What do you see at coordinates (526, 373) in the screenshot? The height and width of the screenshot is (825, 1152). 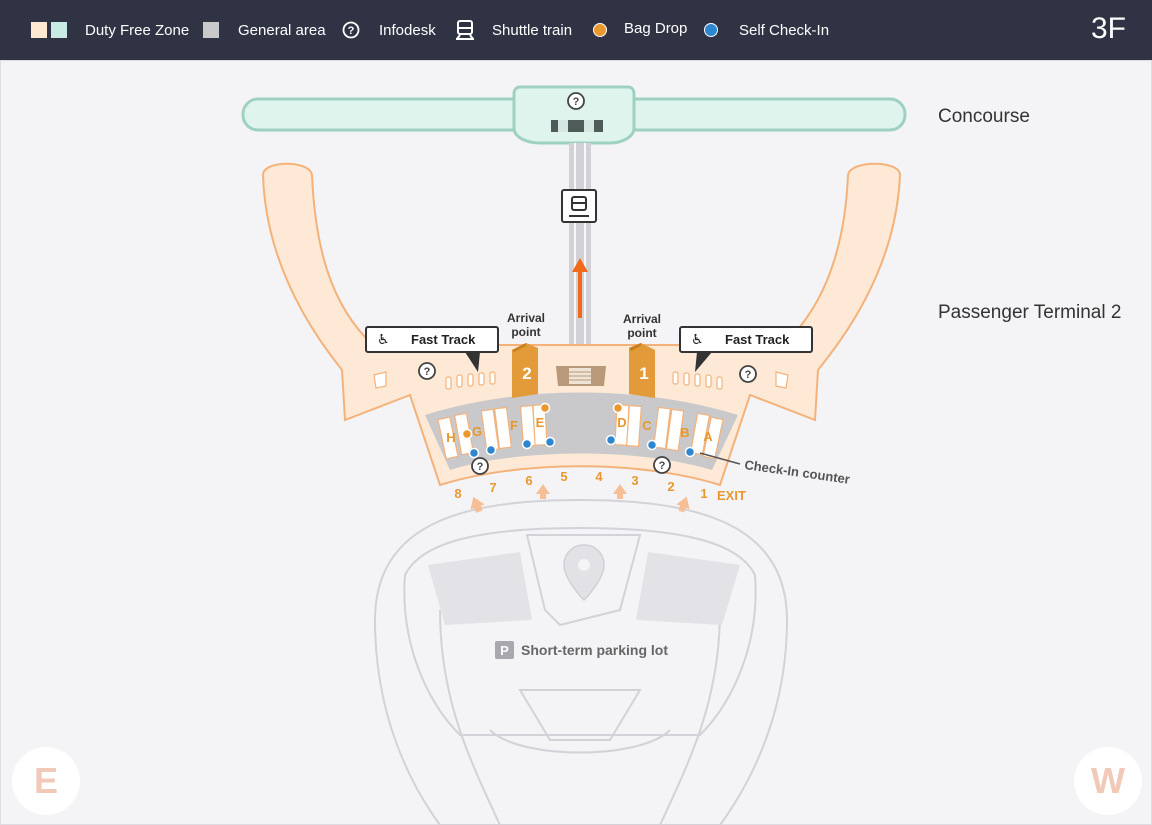 I see `arrival-number: 2` at bounding box center [526, 373].